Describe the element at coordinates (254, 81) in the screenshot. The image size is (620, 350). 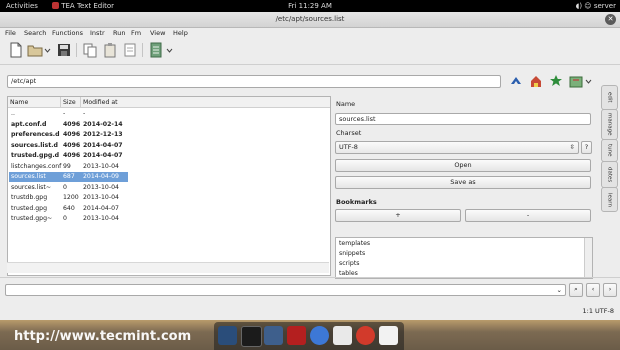
I see `path-input: /etc/apt` at that location.